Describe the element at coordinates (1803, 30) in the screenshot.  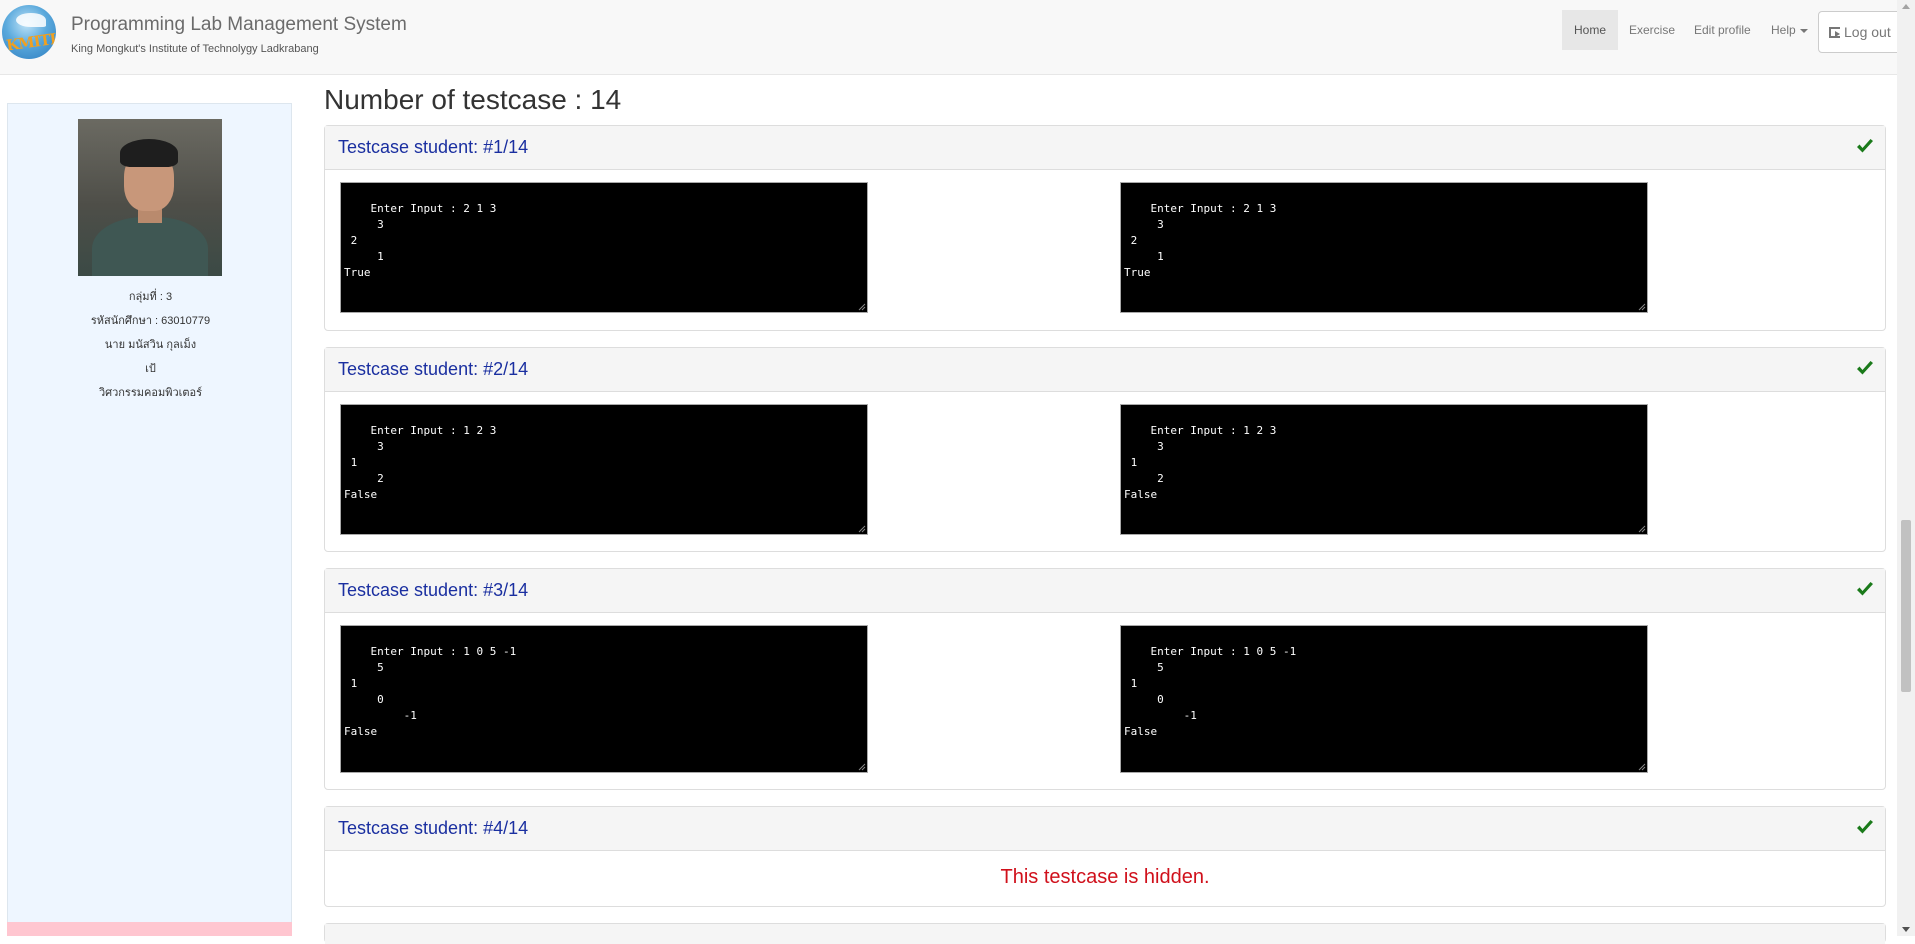
I see `caret-down-icon` at that location.